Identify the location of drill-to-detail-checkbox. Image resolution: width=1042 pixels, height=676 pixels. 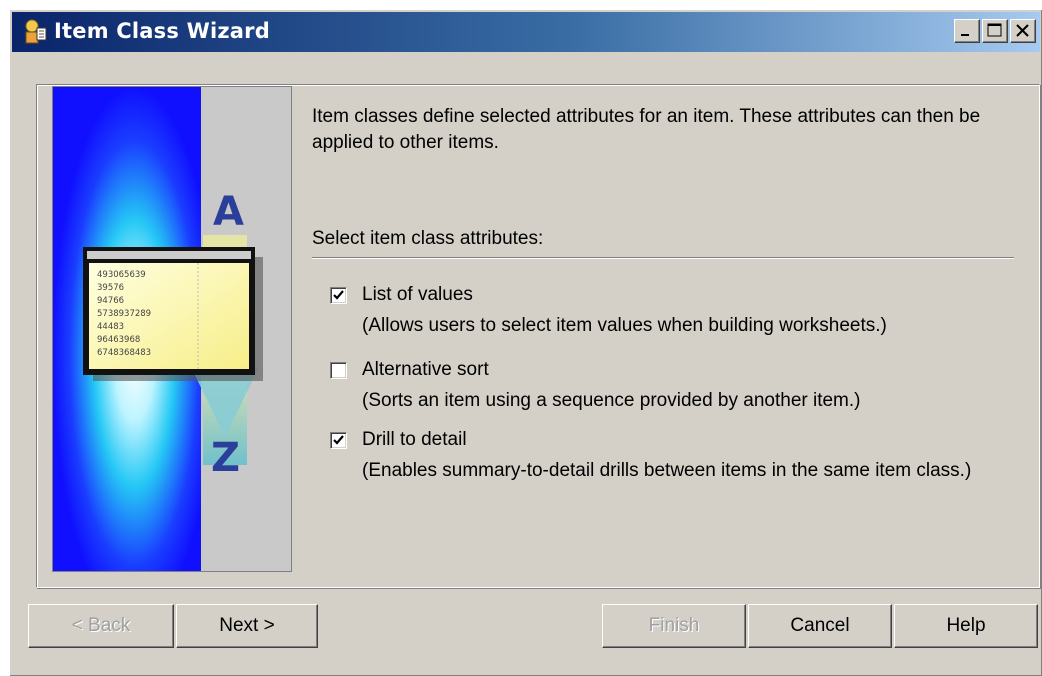
(338, 440).